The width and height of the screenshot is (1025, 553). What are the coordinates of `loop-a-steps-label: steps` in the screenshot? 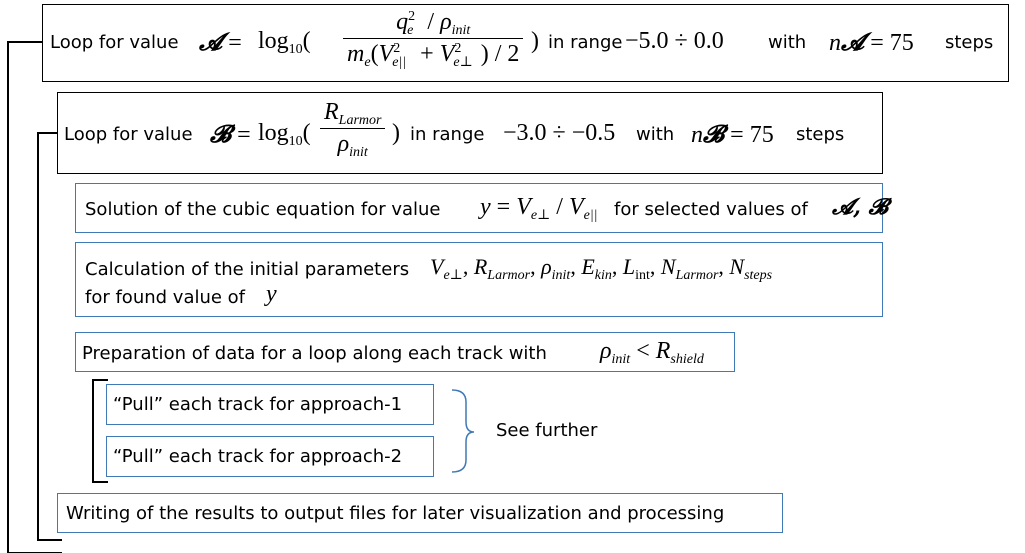 It's located at (969, 42).